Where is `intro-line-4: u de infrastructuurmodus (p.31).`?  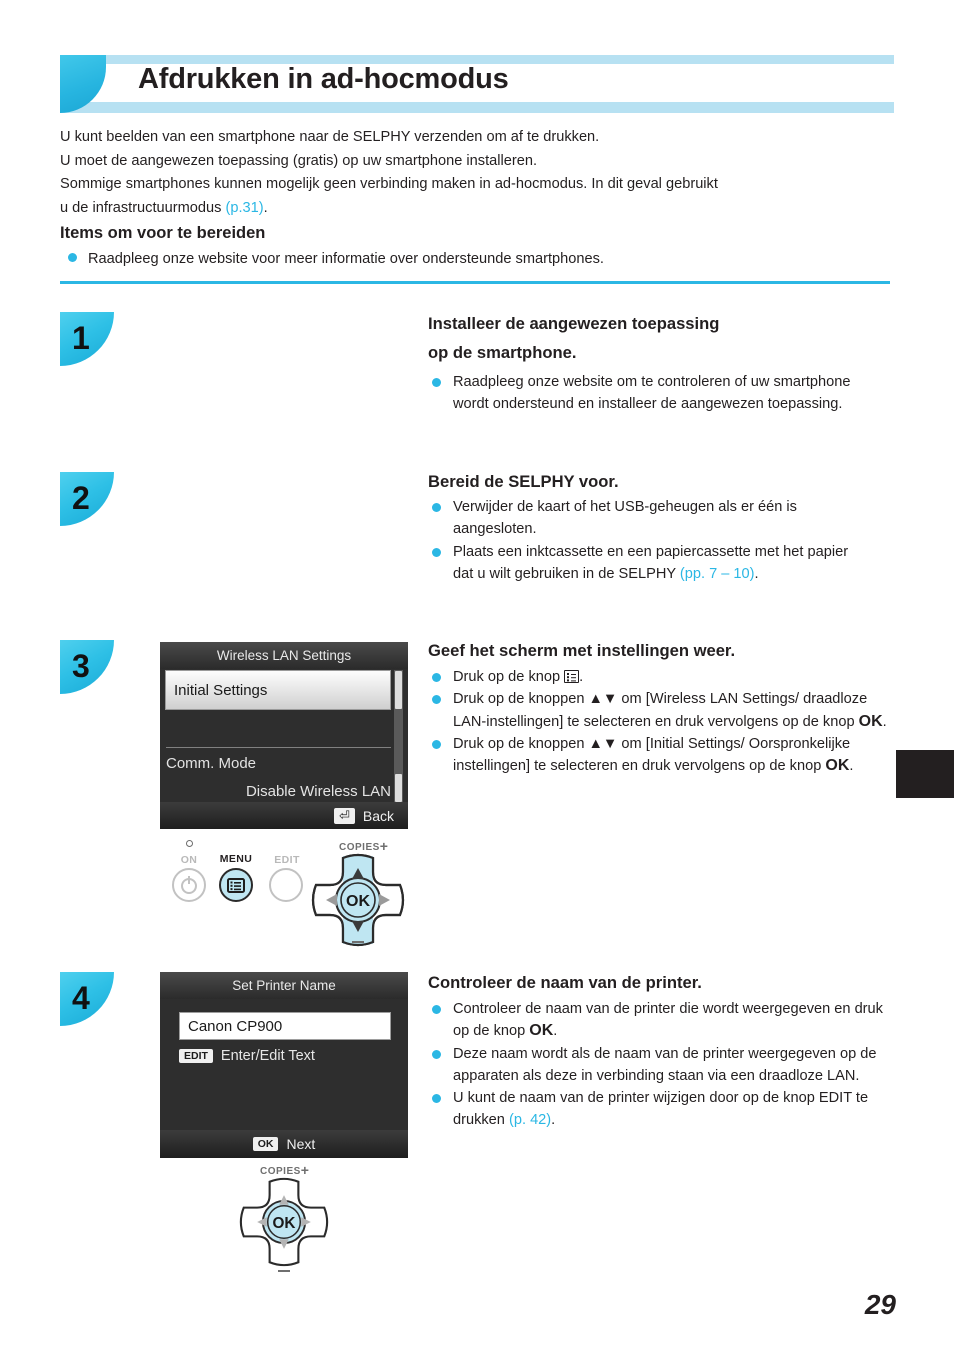
intro-line-4: u de infrastructuurmodus (p.31). is located at coordinates (475, 209).